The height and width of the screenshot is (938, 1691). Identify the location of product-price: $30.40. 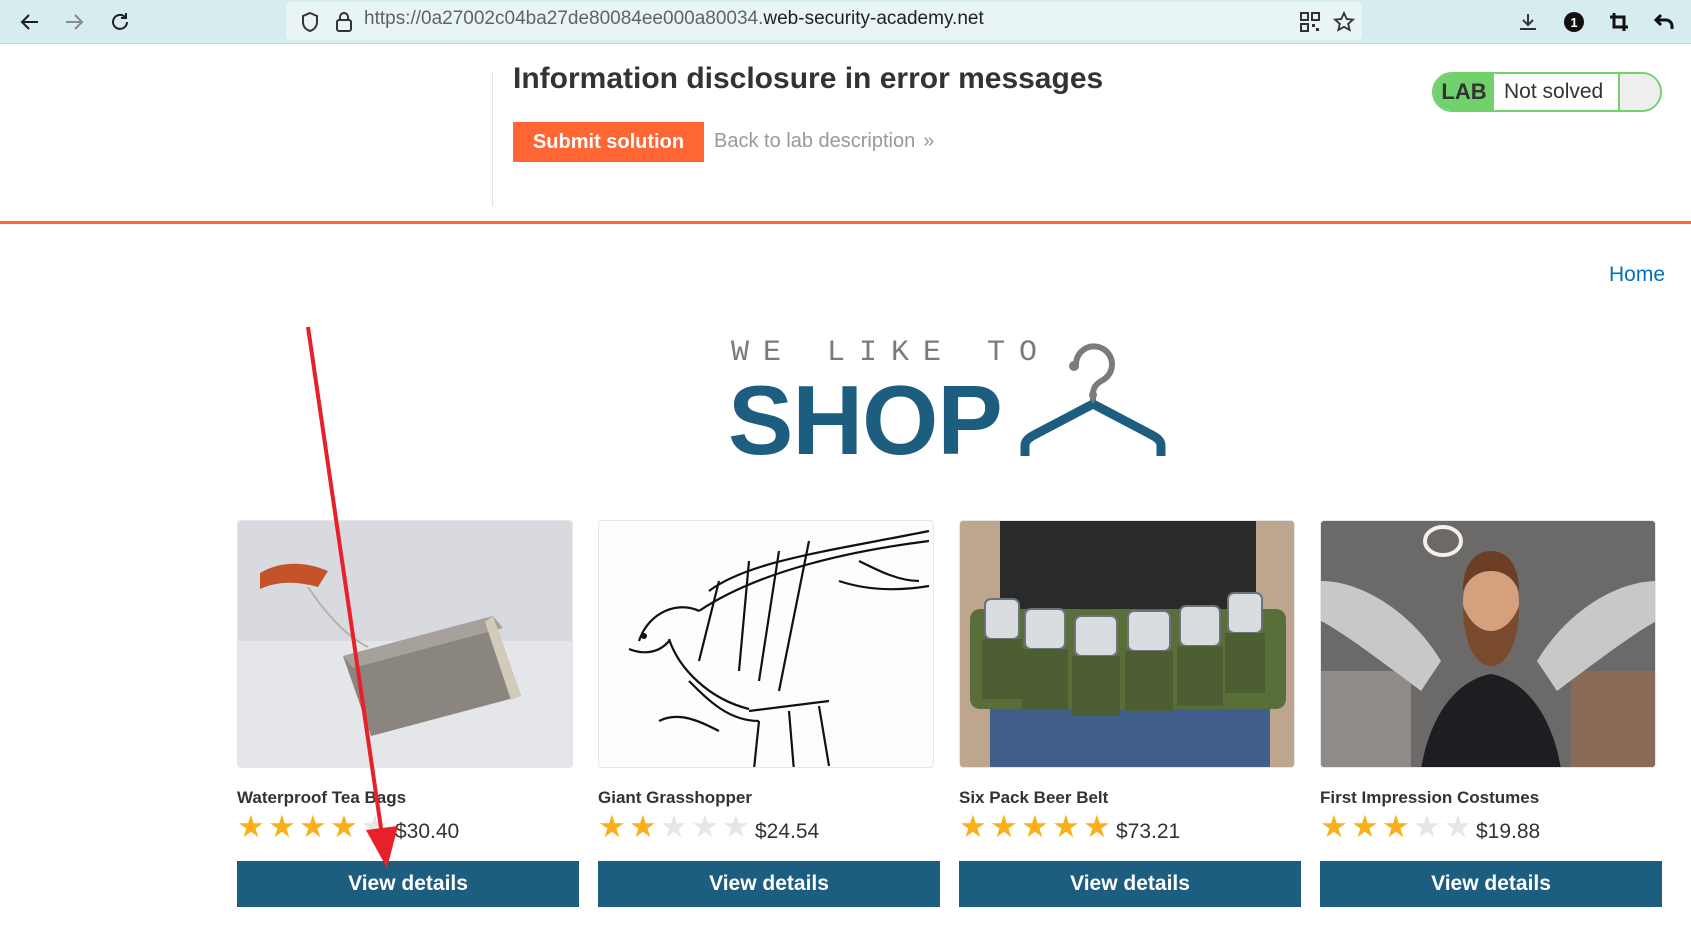
(427, 831).